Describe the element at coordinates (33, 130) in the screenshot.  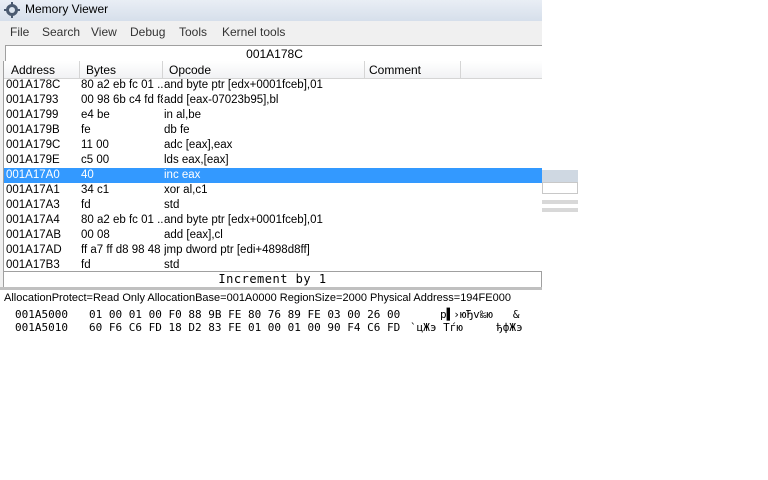
I see `row-address: 001A179B` at that location.